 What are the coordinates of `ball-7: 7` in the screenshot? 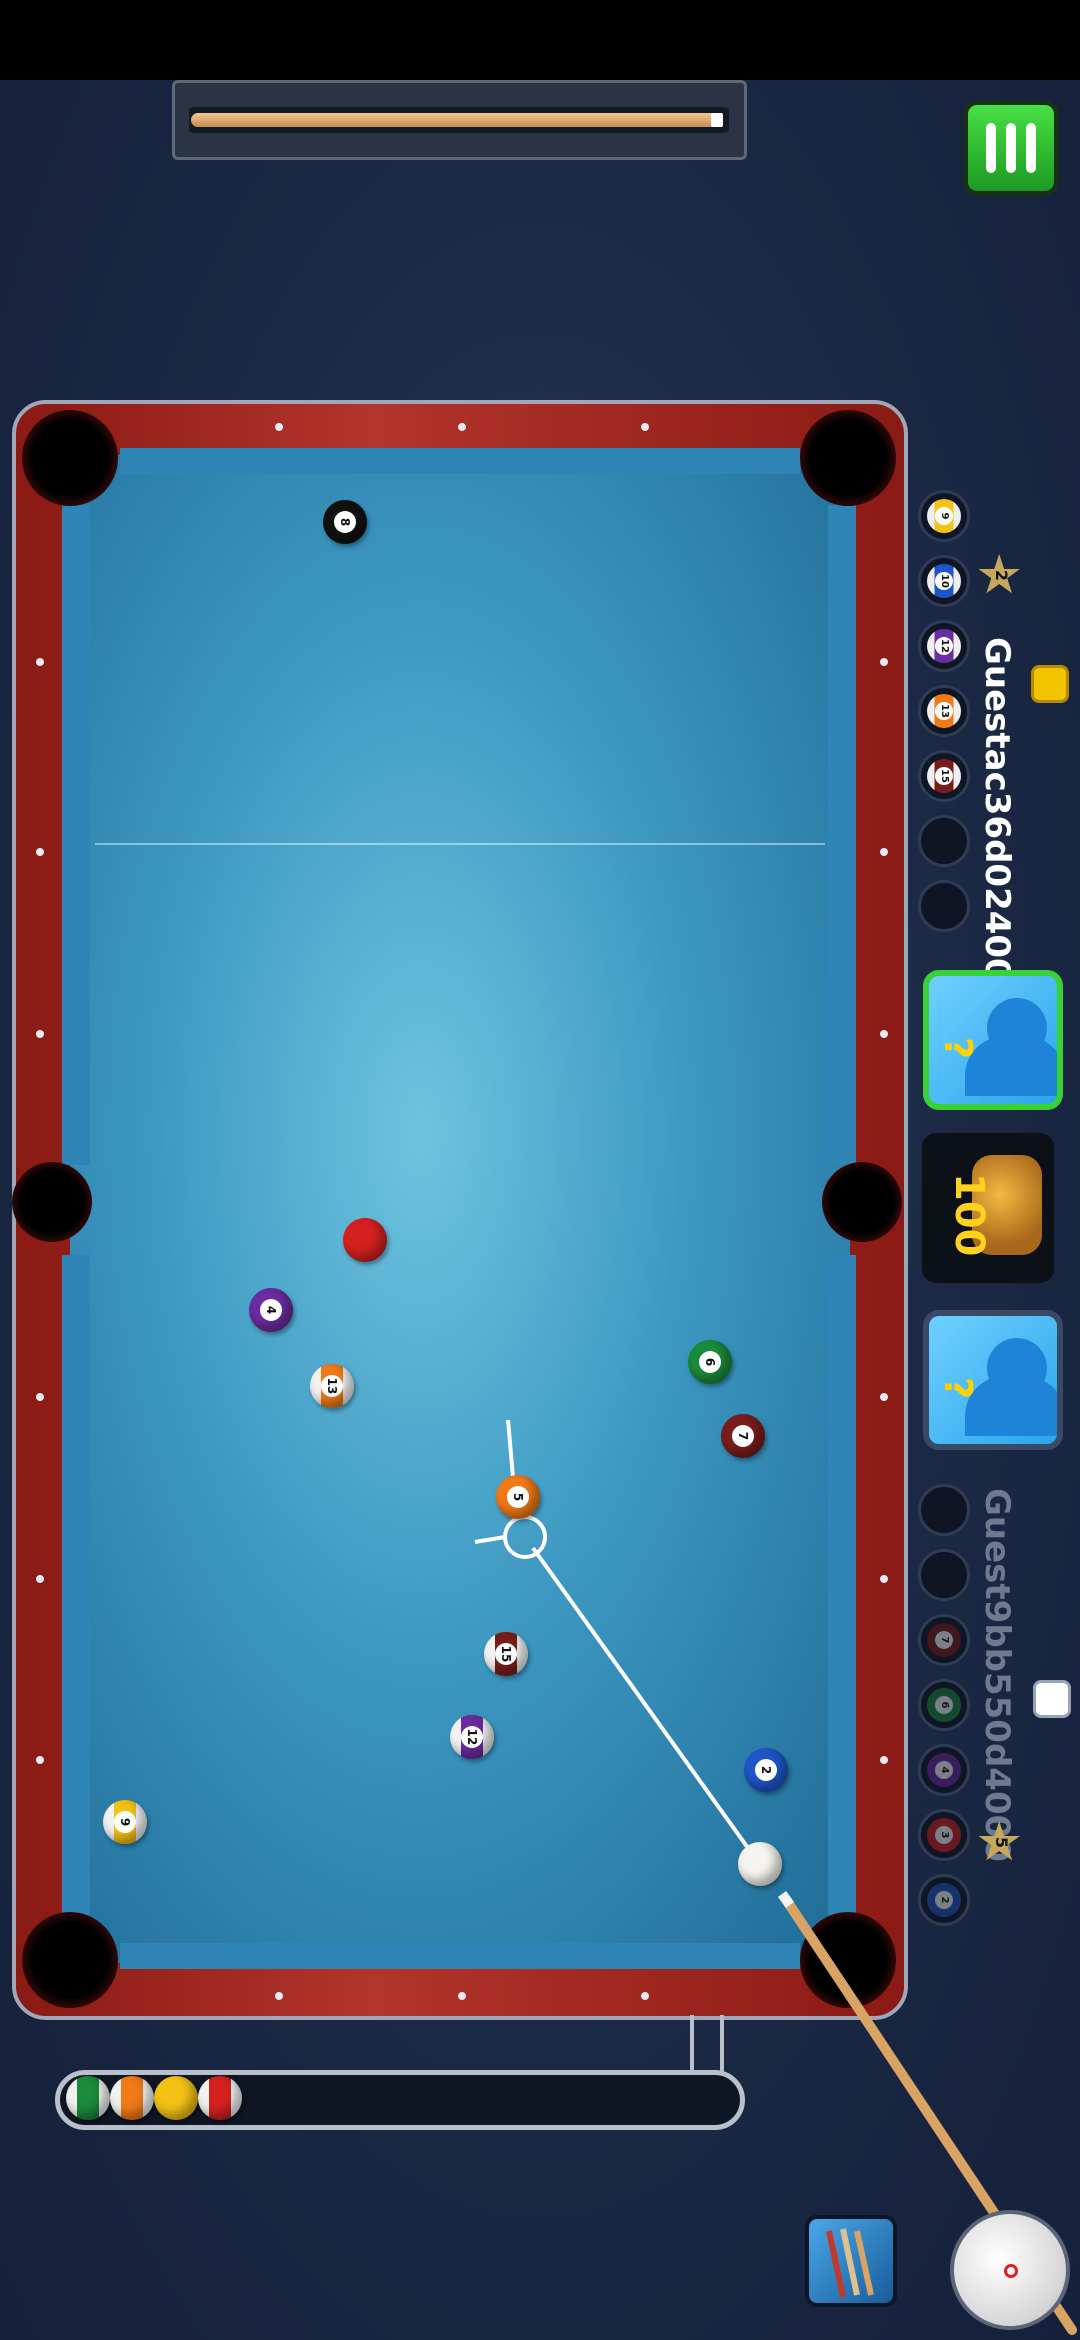 It's located at (743, 1436).